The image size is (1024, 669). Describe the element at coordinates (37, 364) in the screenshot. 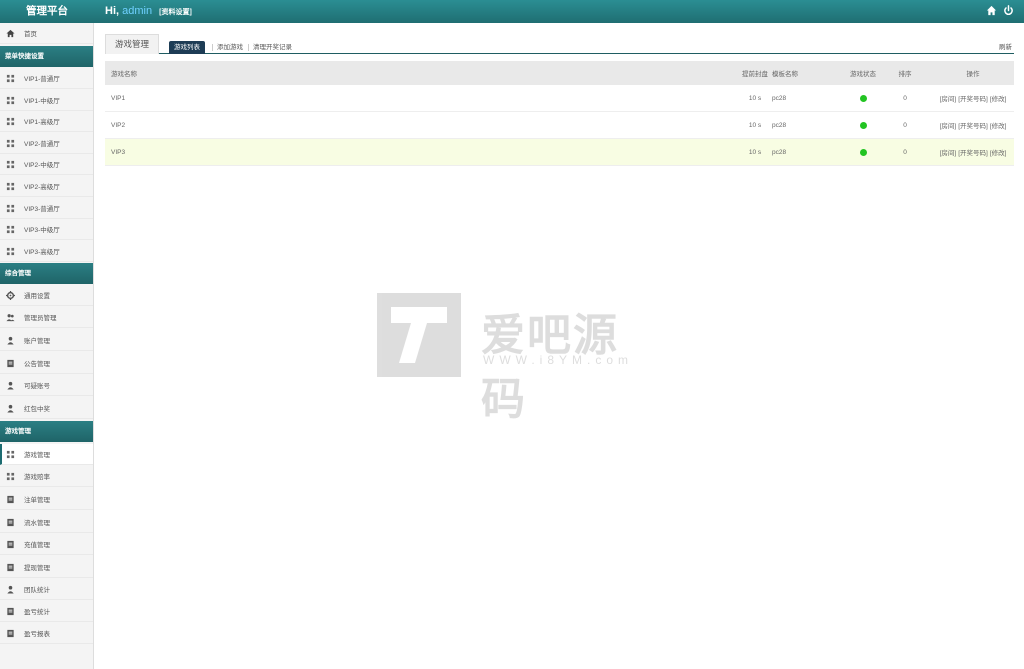

I see `sidebar-item-label: 公告管理` at that location.